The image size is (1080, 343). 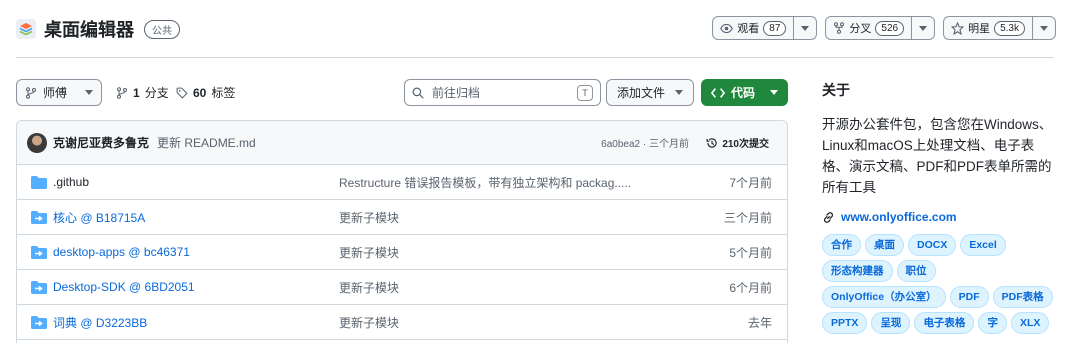 I want to click on tag-icon, so click(x=182, y=92).